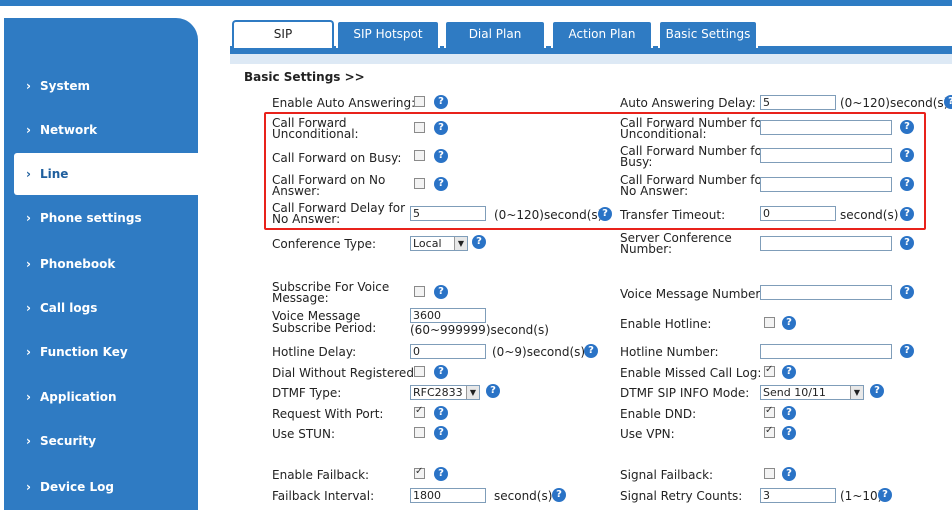  What do you see at coordinates (419, 127) in the screenshot?
I see `cf-unconditional-checkbox` at bounding box center [419, 127].